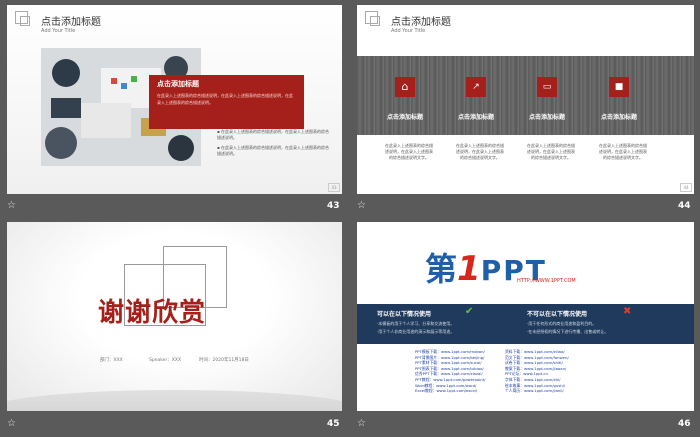  What do you see at coordinates (405, 99) in the screenshot?
I see `feature-item: ⌂ 点击添加标题` at bounding box center [405, 99].